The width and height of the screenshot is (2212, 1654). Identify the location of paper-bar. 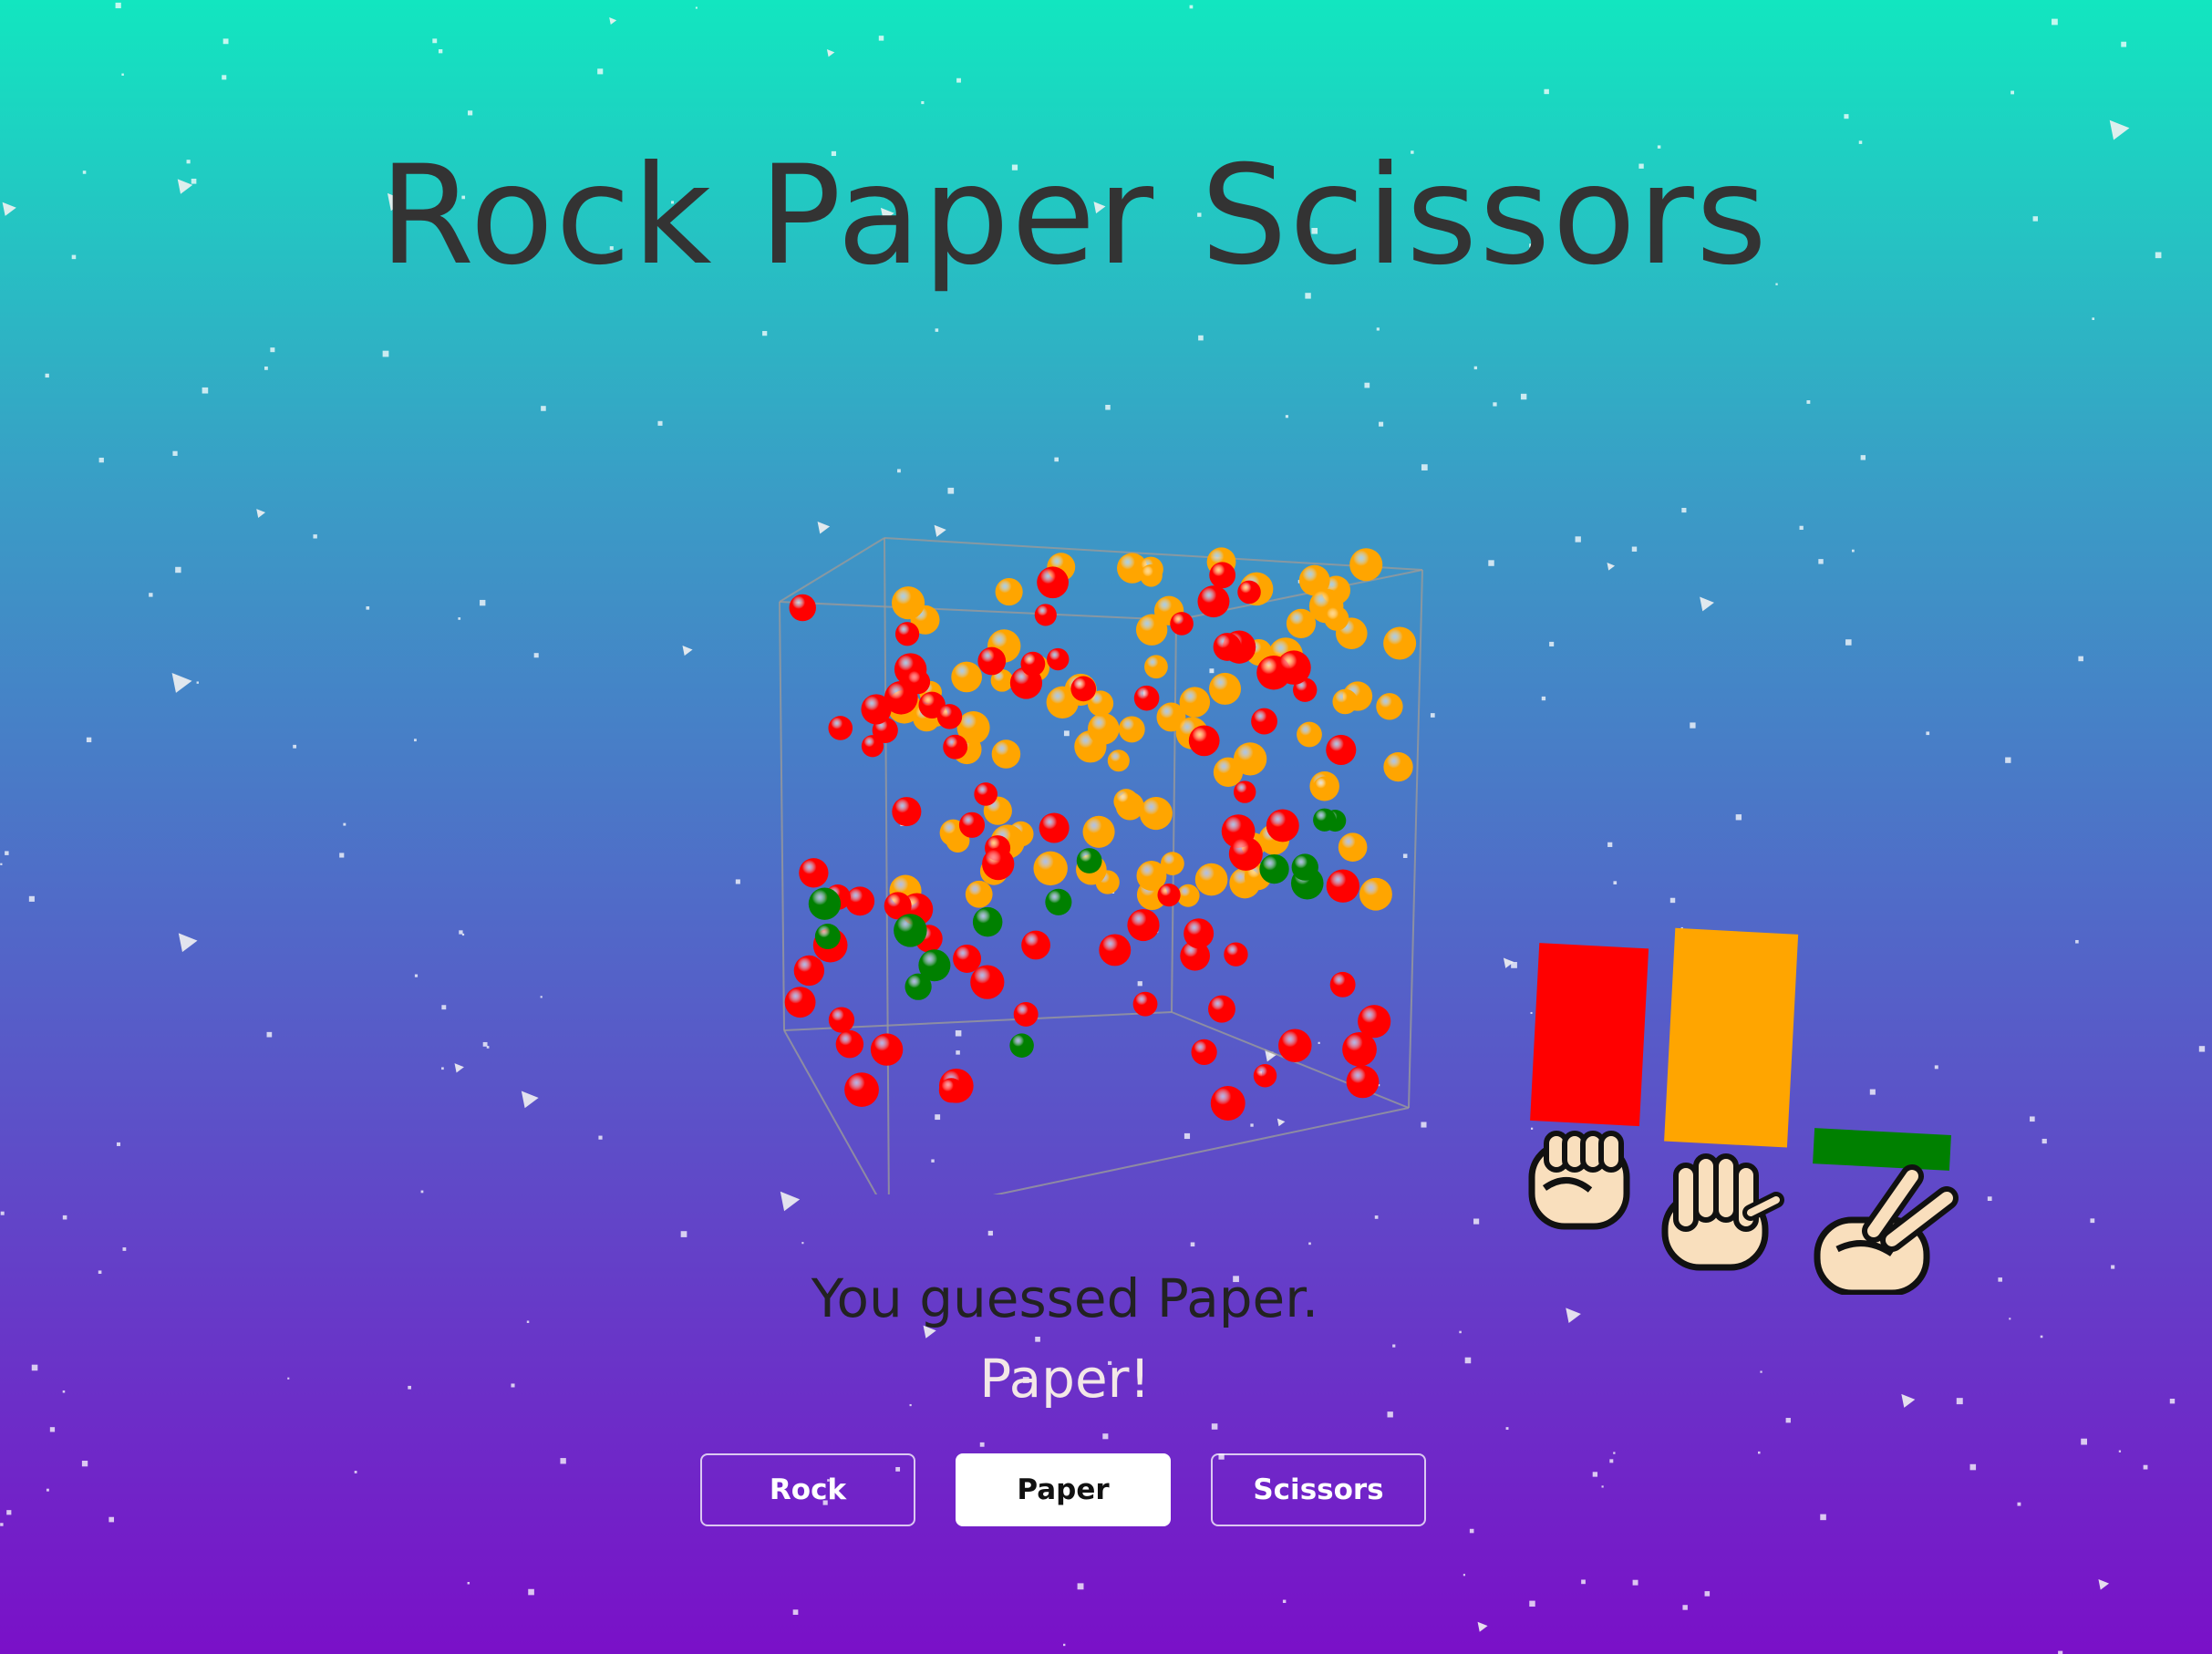
(1731, 1037).